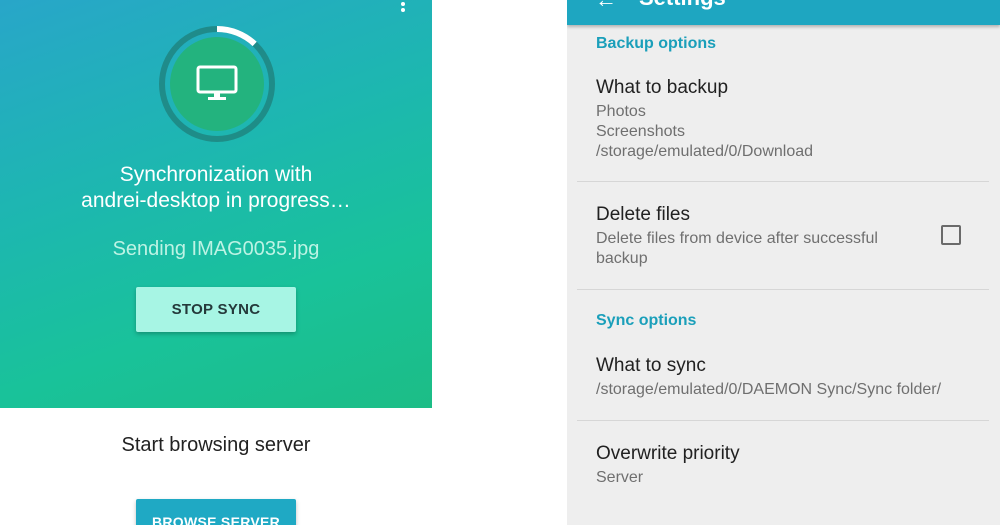 Image resolution: width=1000 pixels, height=525 pixels. What do you see at coordinates (216, 249) in the screenshot?
I see `sending-file-text: Sending IMAG0035.jpg` at bounding box center [216, 249].